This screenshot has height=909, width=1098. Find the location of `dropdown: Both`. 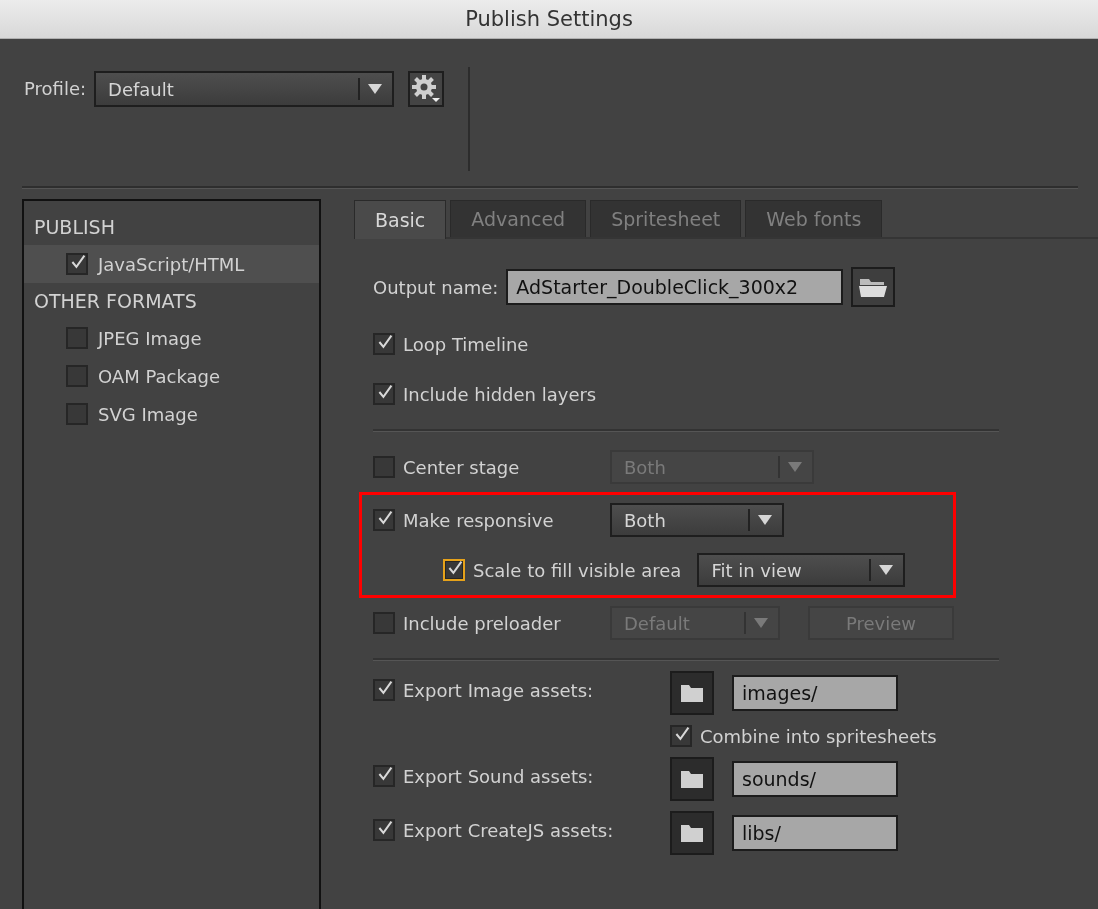

dropdown: Both is located at coordinates (697, 520).